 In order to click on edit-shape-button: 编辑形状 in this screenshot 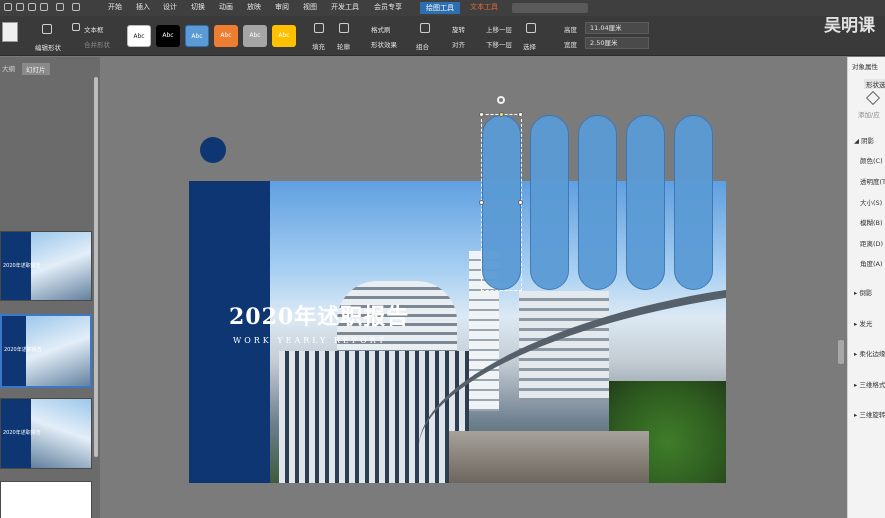, I will do `click(48, 47)`.